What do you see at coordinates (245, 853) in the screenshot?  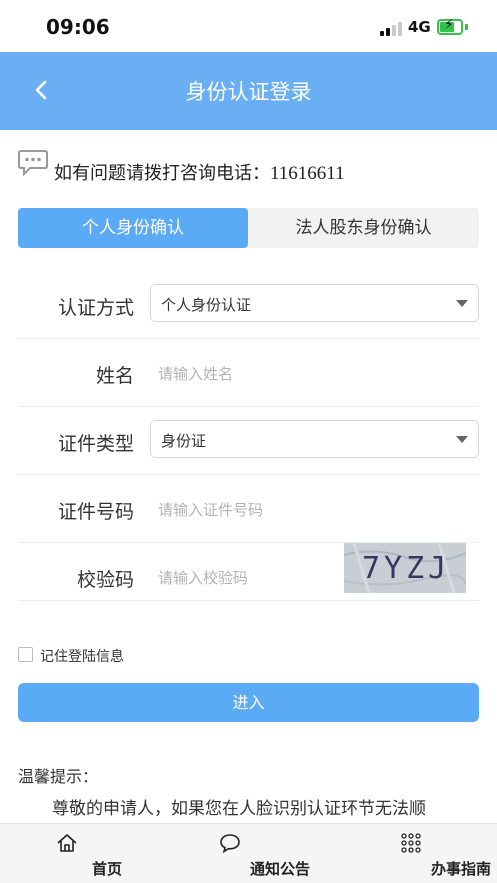 I see `bottom-tab-notices: 通知公告` at bounding box center [245, 853].